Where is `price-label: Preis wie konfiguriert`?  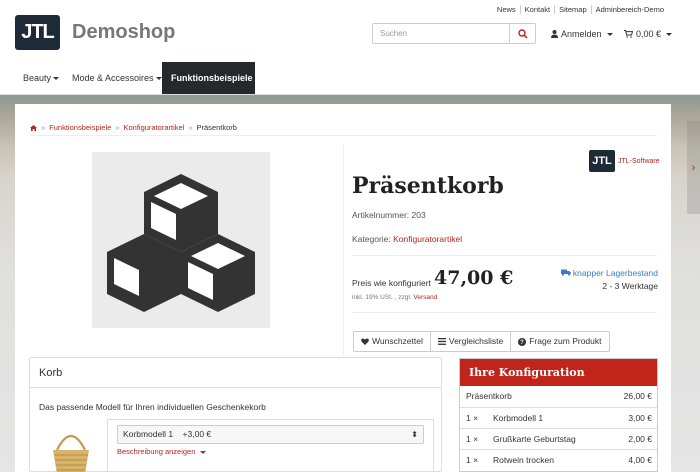 price-label: Preis wie konfiguriert is located at coordinates (391, 283).